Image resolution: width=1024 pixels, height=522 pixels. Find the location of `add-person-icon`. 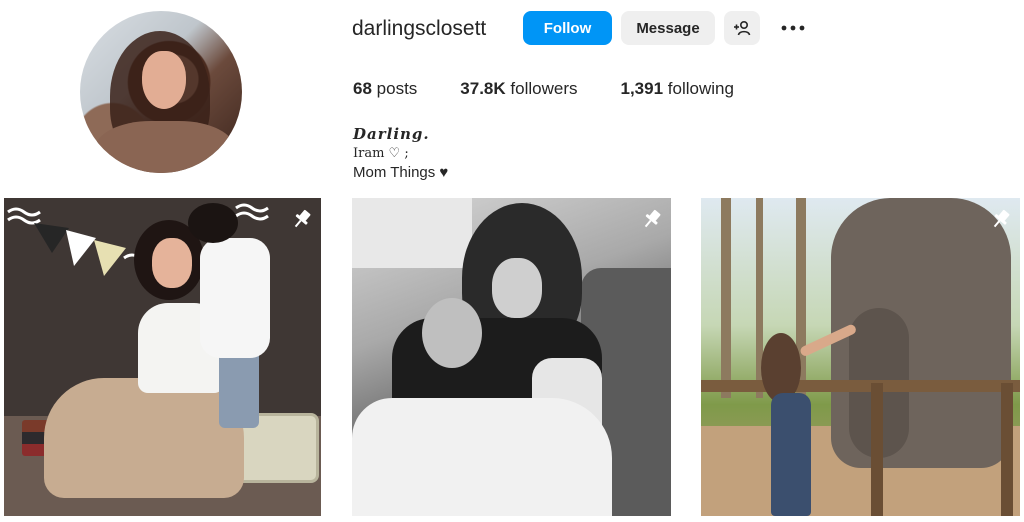

add-person-icon is located at coordinates (742, 28).